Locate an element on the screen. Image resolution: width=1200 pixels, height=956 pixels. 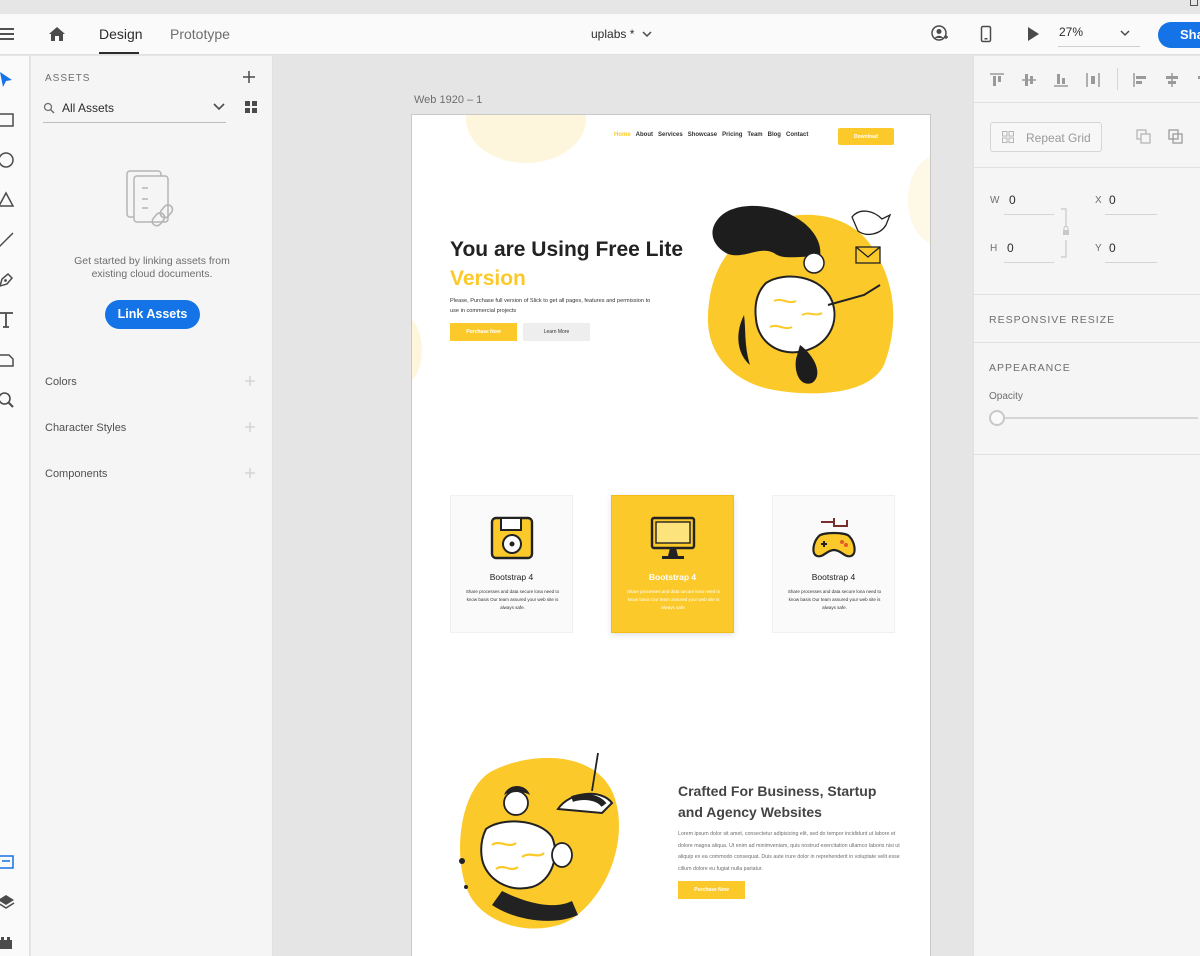
assets-filter-dropdown: All Assets is located at coordinates (134, 110).